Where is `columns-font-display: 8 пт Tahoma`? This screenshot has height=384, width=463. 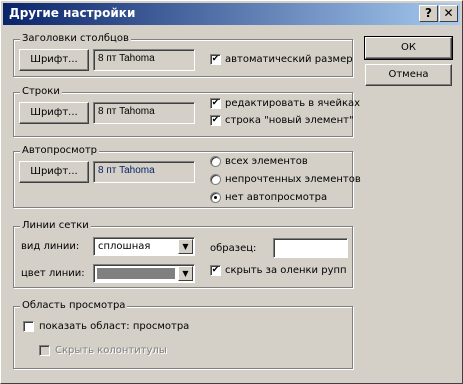 columns-font-display: 8 пт Tahoma is located at coordinates (144, 60).